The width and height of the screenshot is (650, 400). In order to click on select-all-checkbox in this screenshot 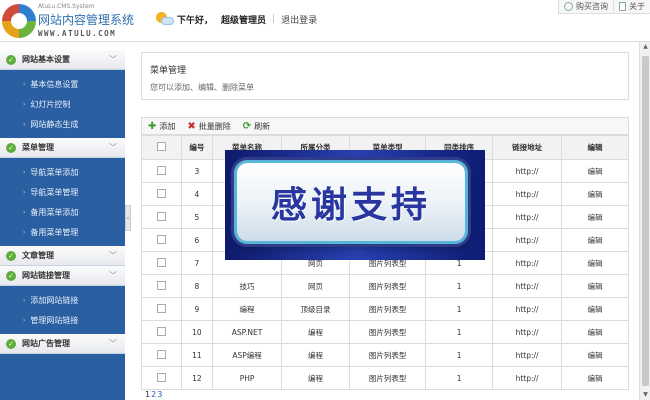, I will do `click(161, 146)`.